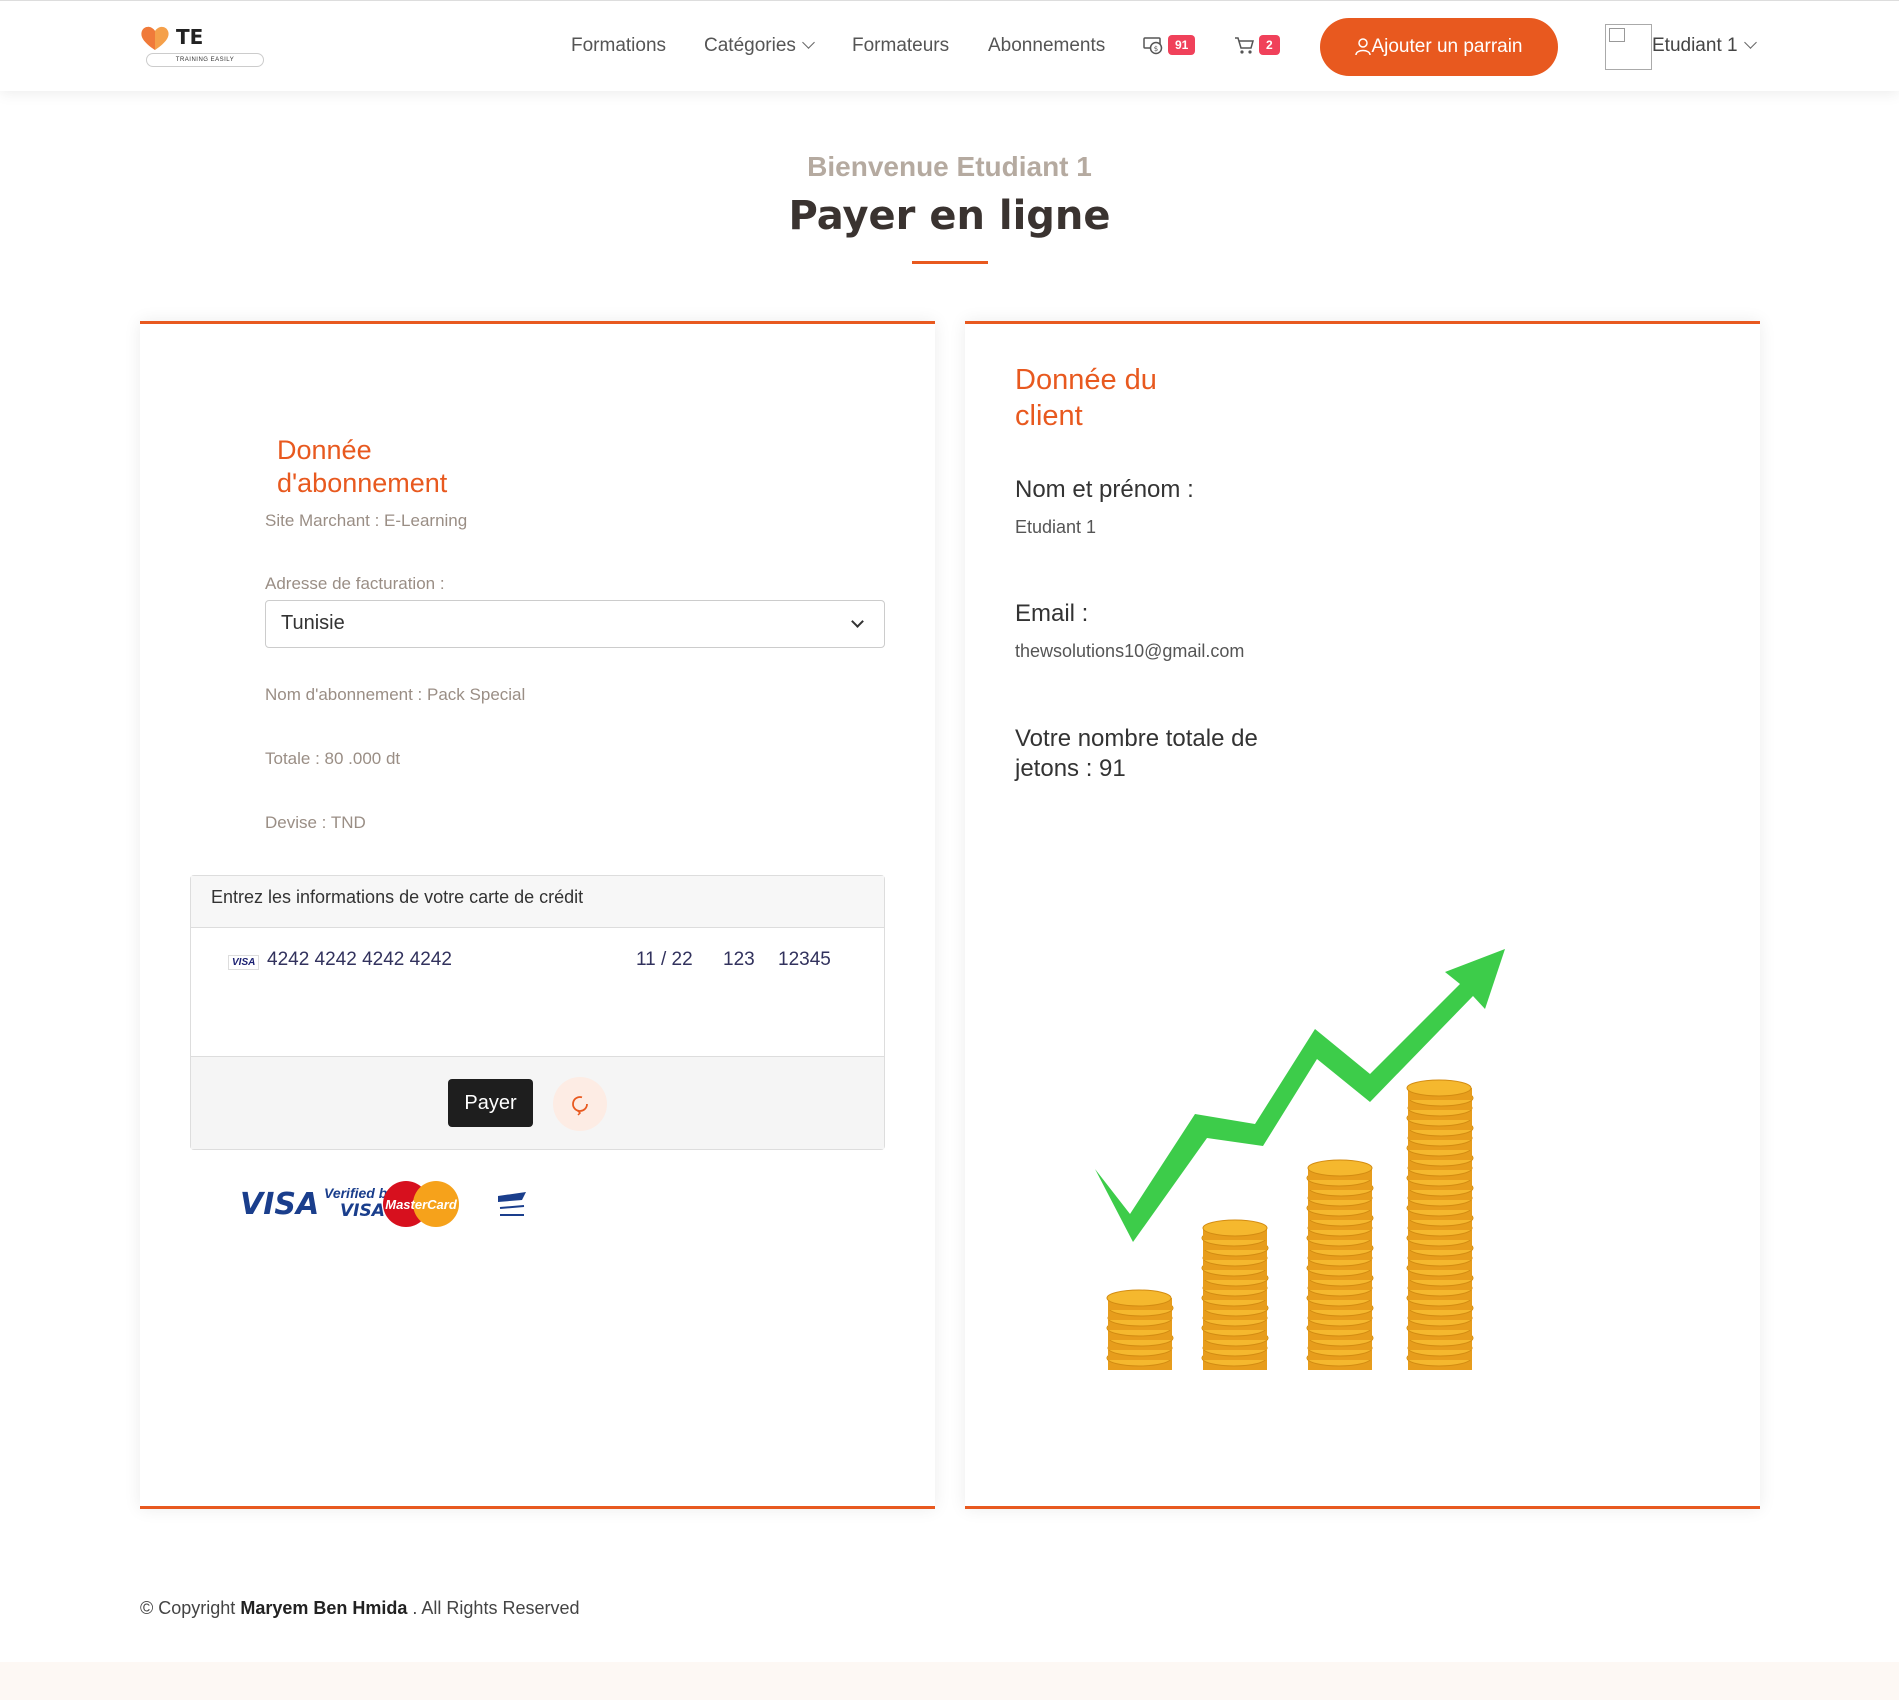 The height and width of the screenshot is (1700, 1899). What do you see at coordinates (333, 758) in the screenshot?
I see `total-amount: Totale : 80 .000 dt` at bounding box center [333, 758].